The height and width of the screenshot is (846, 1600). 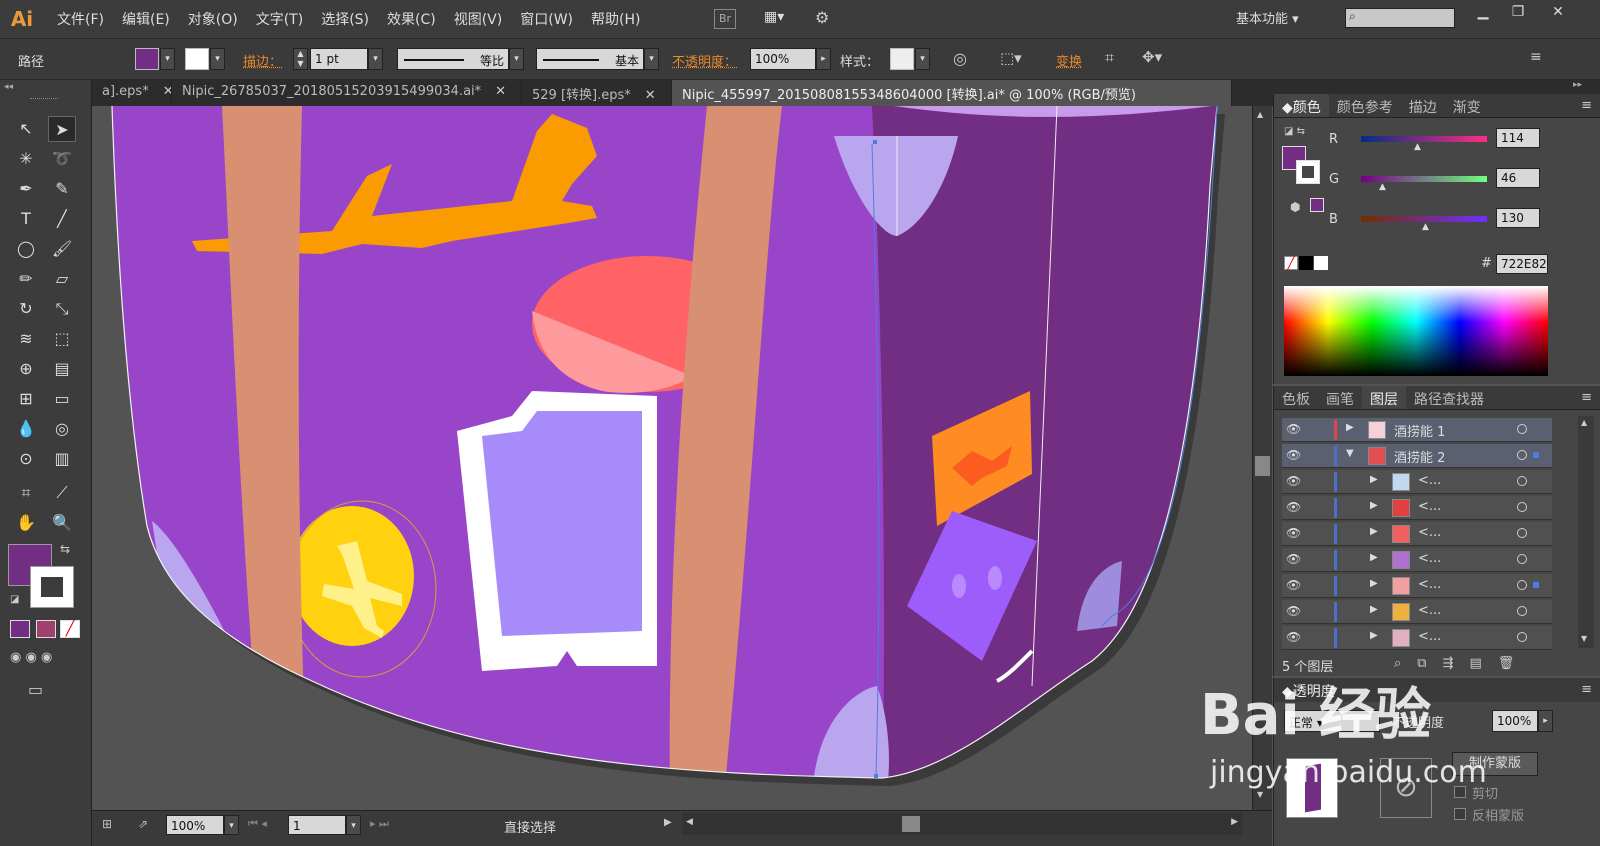 I want to click on menu-item: 效果(C), so click(x=411, y=19).